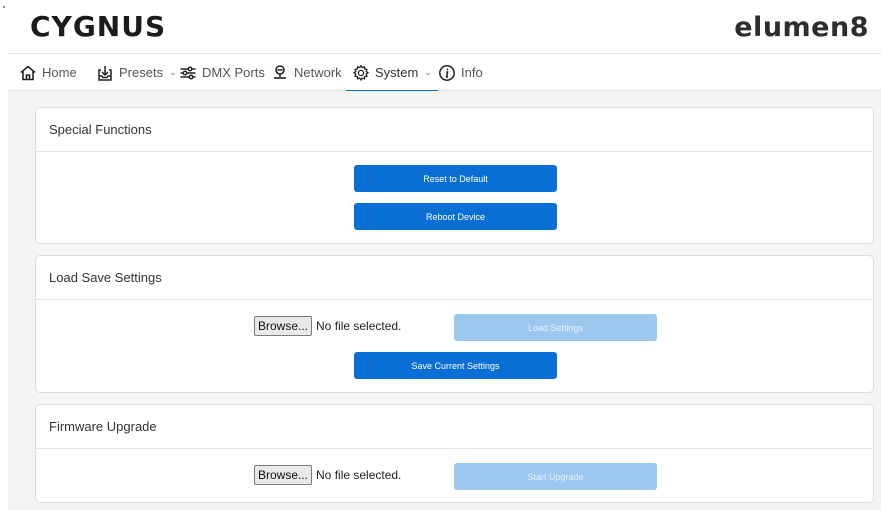  What do you see at coordinates (555, 327) in the screenshot?
I see `load-settings-button: Load Settings` at bounding box center [555, 327].